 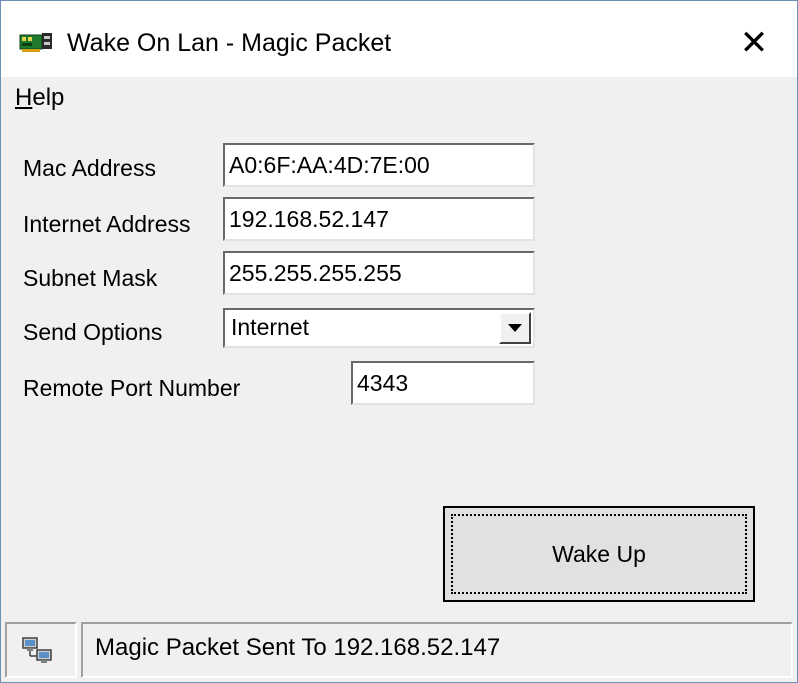 What do you see at coordinates (379, 273) in the screenshot?
I see `subnet-mask-input` at bounding box center [379, 273].